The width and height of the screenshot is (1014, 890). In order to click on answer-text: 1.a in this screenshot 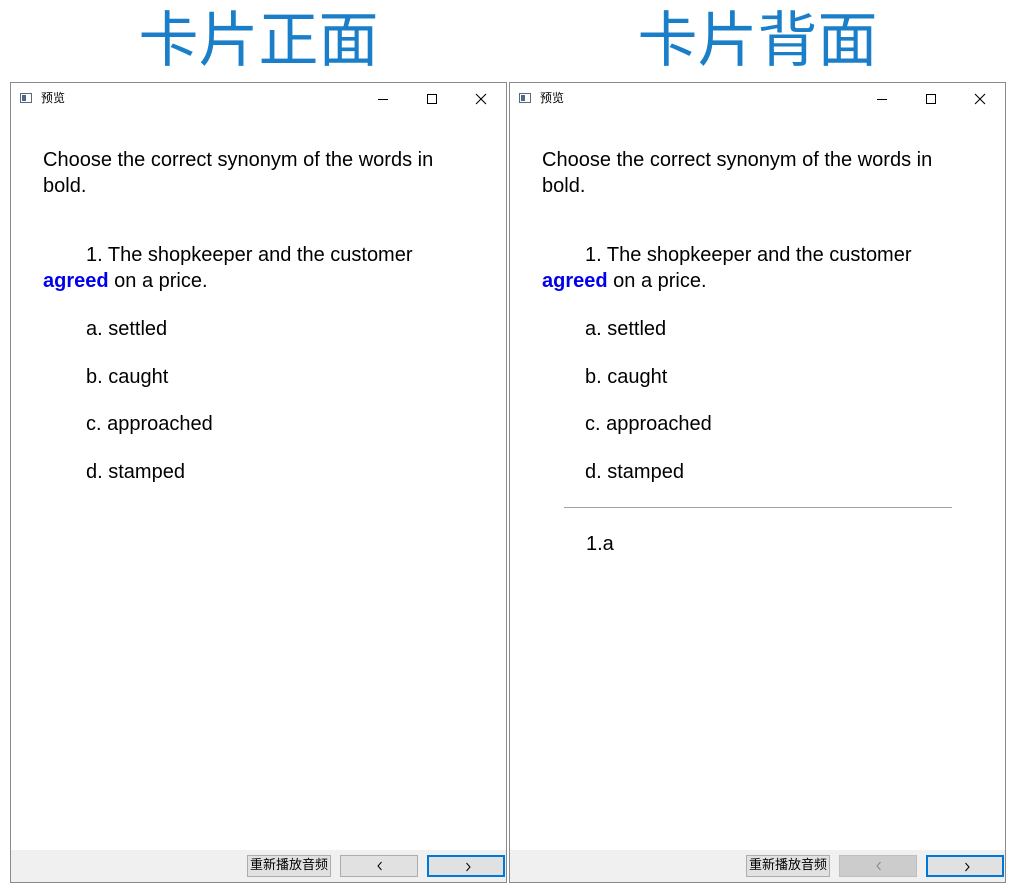, I will do `click(600, 544)`.